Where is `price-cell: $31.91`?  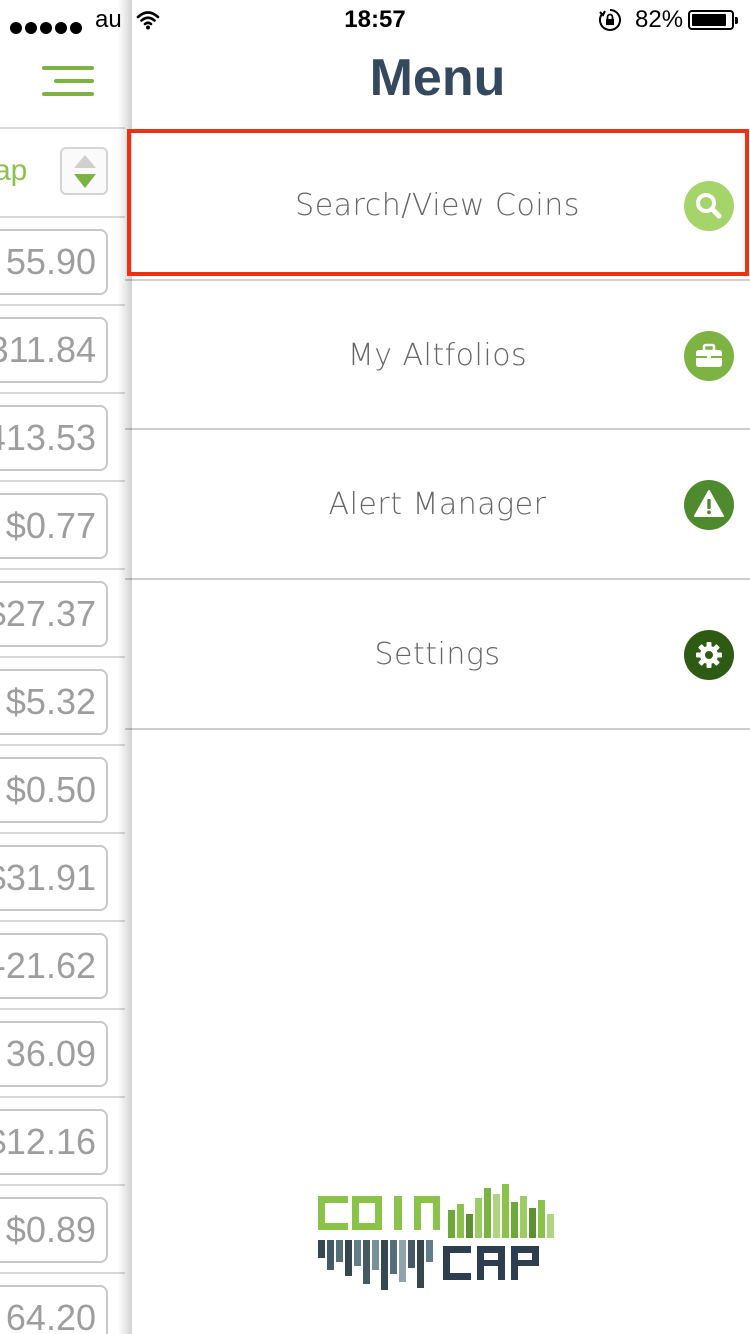 price-cell: $31.91 is located at coordinates (54, 878).